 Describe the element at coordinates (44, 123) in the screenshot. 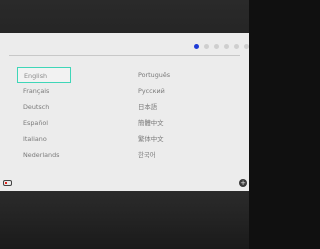

I see `language-option: Español` at that location.